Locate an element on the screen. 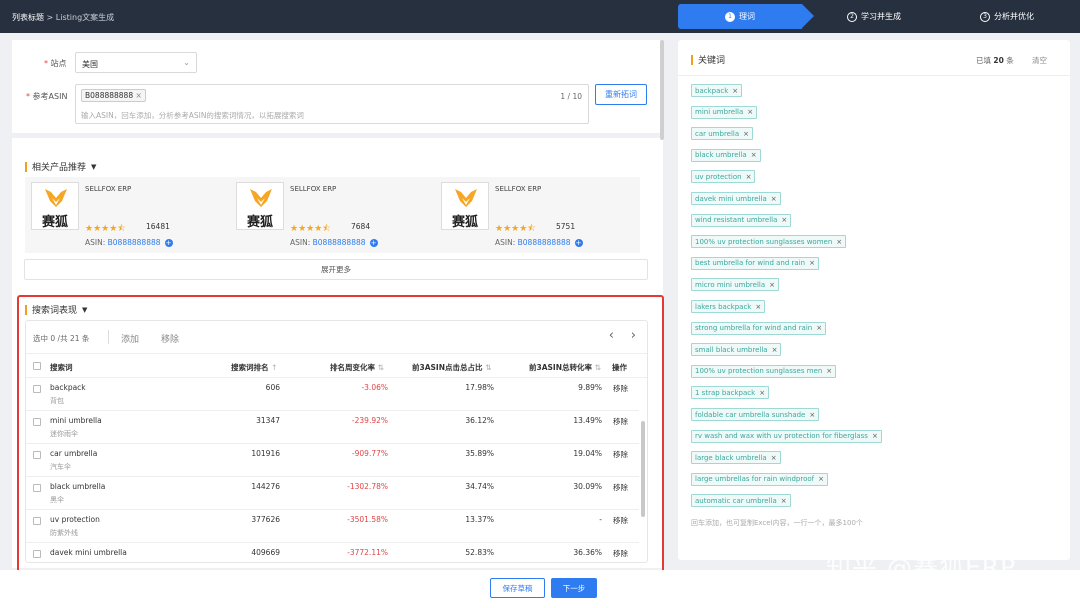 The height and width of the screenshot is (608, 1080). keyword-chip: strong umbrella for wind and rain × is located at coordinates (759, 328).